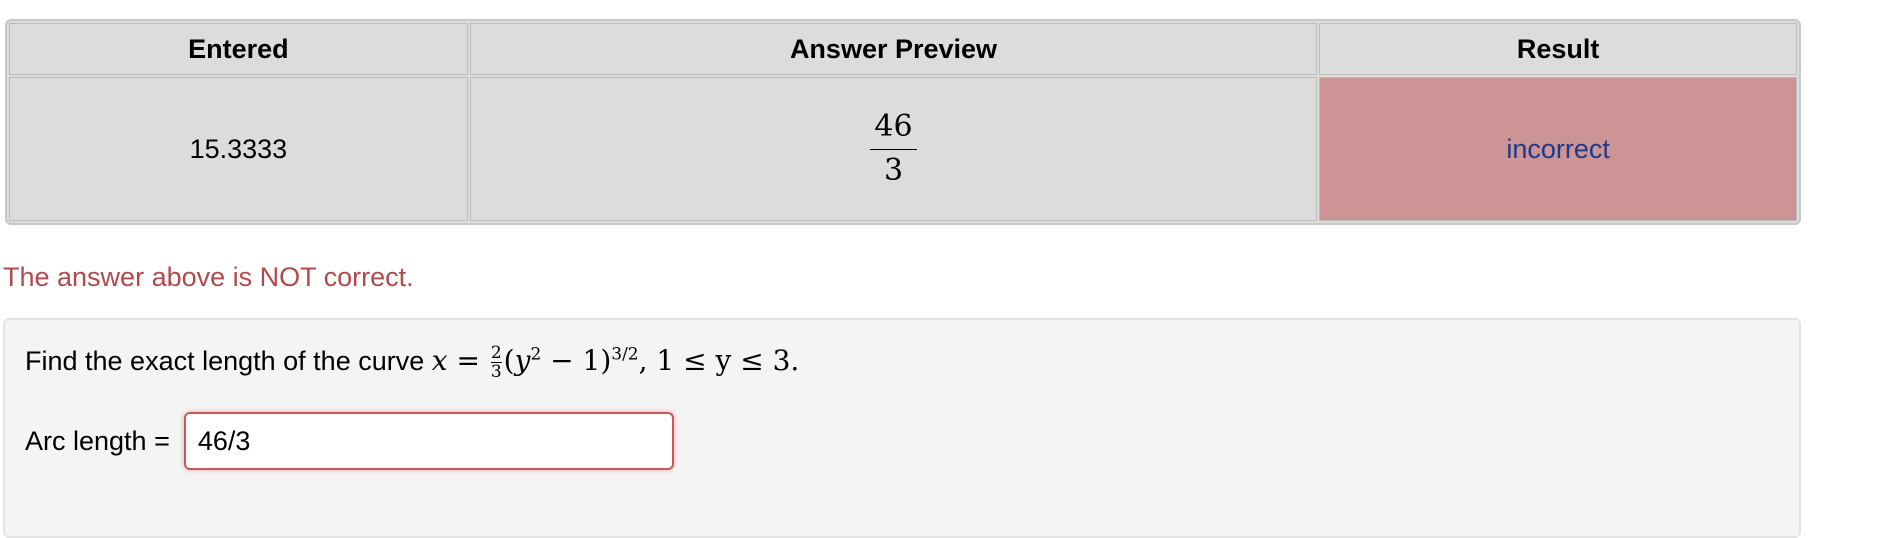 Image resolution: width=1886 pixels, height=538 pixels. I want to click on answer-row: Arc length =, so click(349, 441).